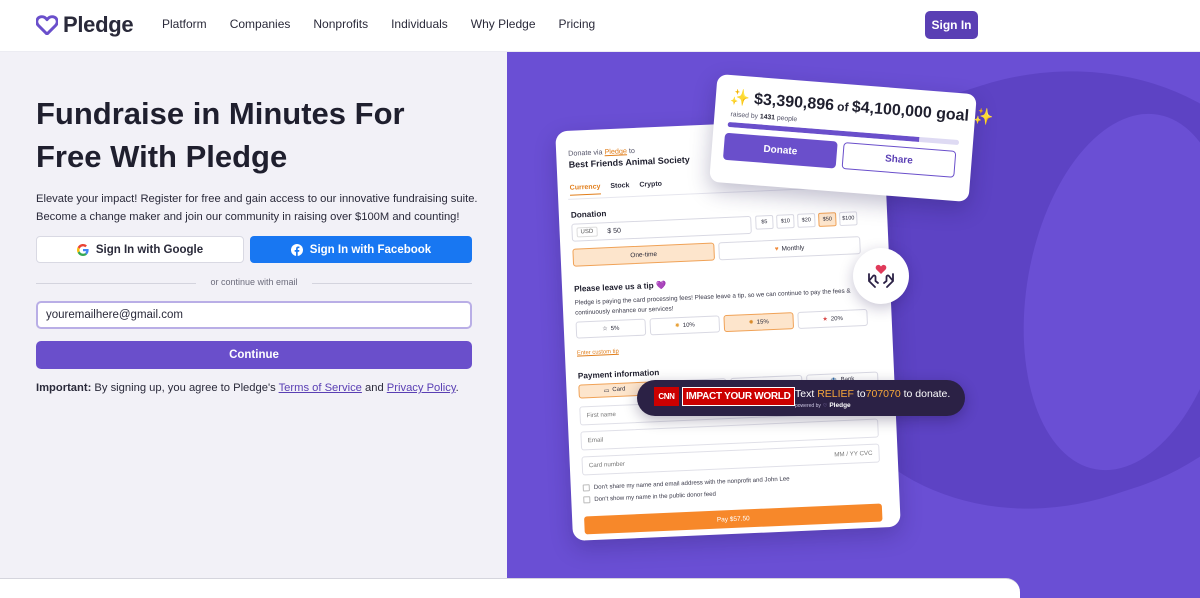 The width and height of the screenshot is (1200, 598). I want to click on nav-sign-in-button: Sign In, so click(951, 25).